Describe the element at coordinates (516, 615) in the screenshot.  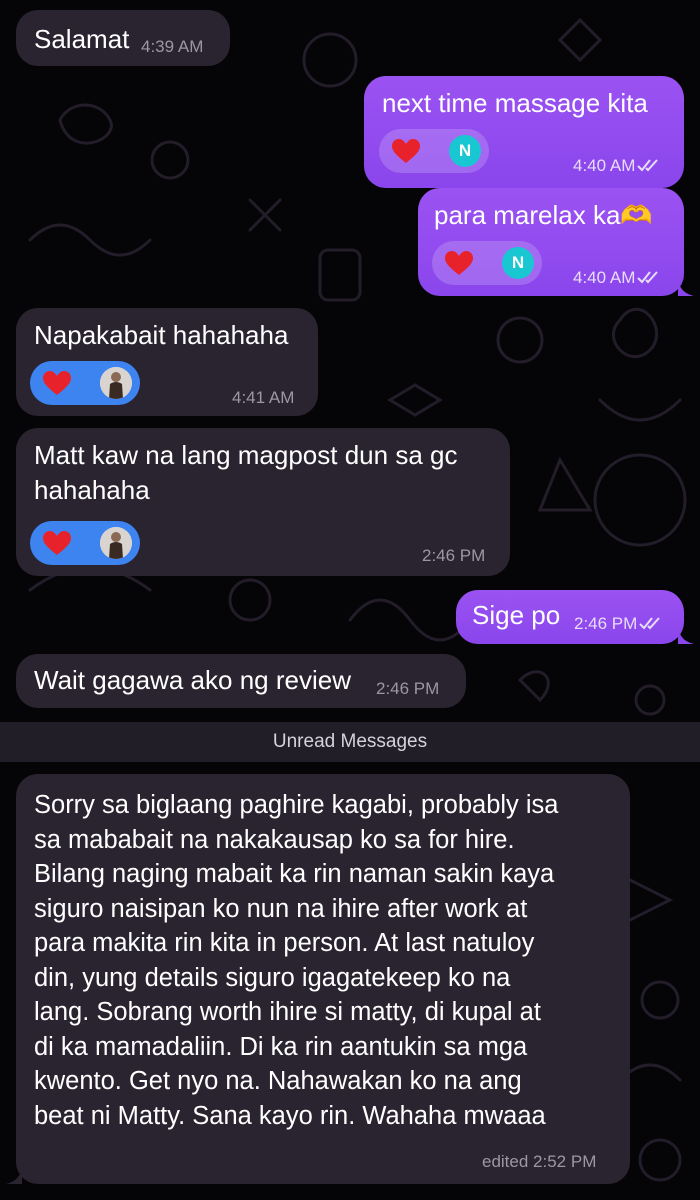
I see `message-text: Sige po` at that location.